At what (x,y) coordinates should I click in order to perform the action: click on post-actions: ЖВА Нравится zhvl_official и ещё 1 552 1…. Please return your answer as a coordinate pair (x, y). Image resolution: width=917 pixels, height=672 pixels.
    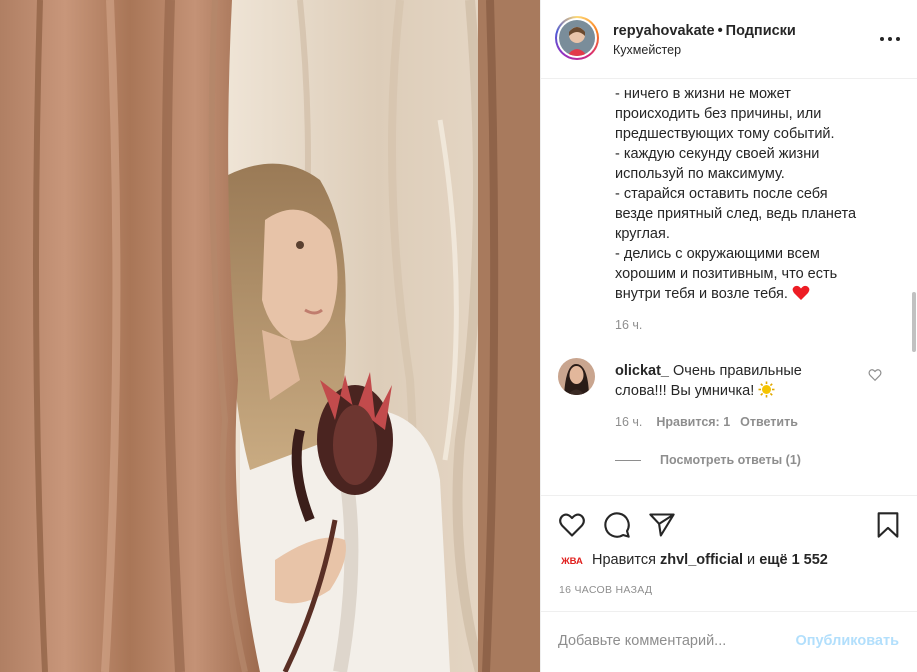
    Looking at the image, I should click on (729, 553).